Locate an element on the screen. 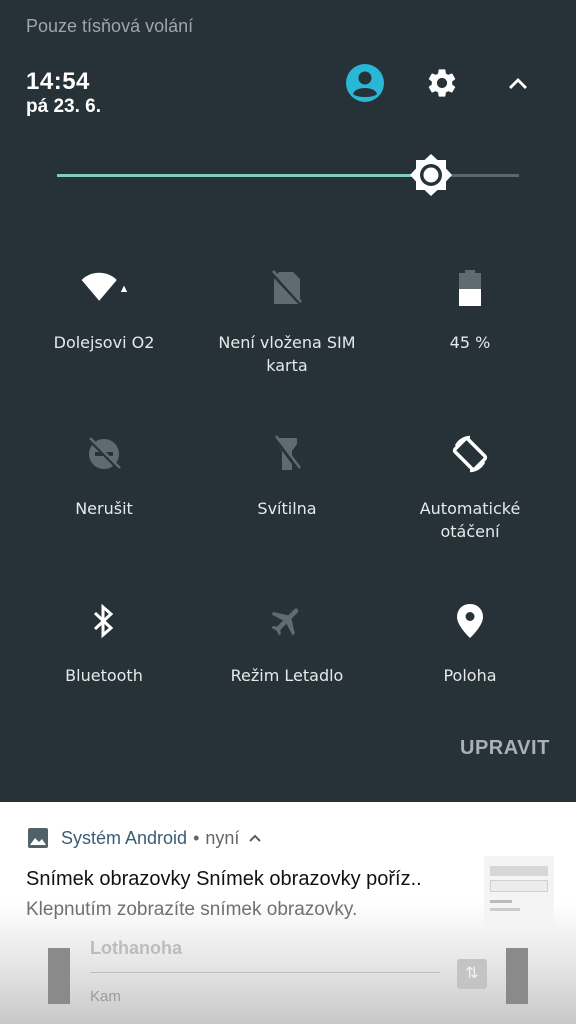  no-sim-icon is located at coordinates (287, 288).